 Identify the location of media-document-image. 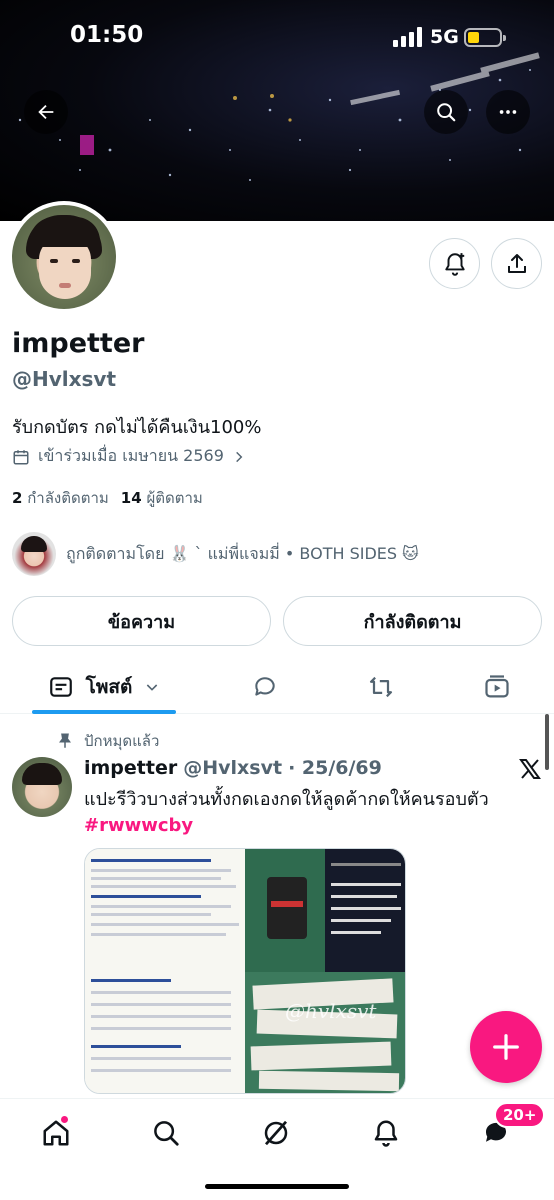
(165, 971).